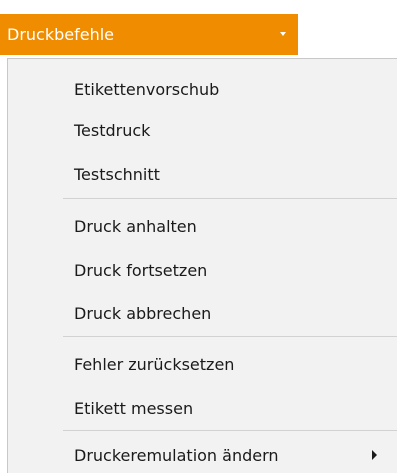 This screenshot has width=397, height=473. I want to click on druckbefehle-label: Druckbefehle, so click(61, 34).